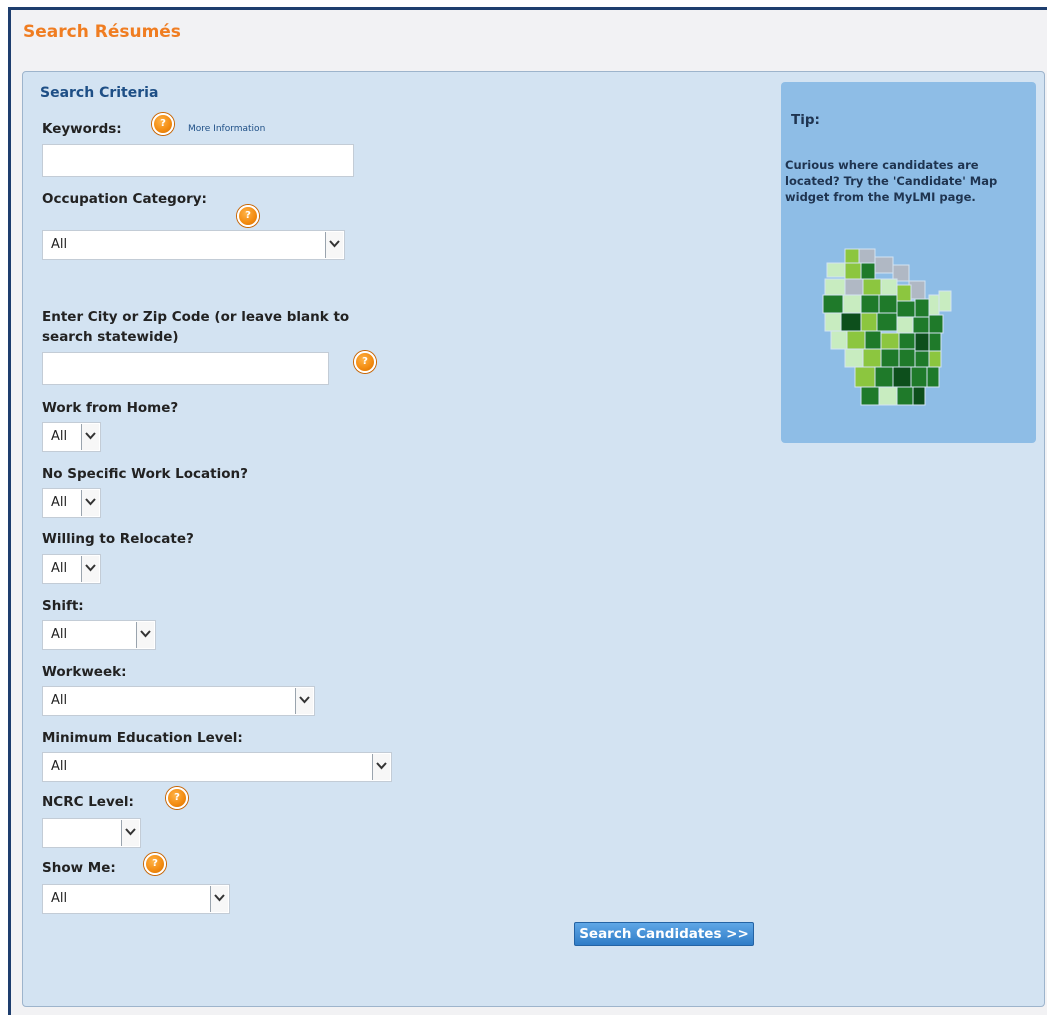  What do you see at coordinates (71, 503) in the screenshot?
I see `no-specific-location-select: All` at bounding box center [71, 503].